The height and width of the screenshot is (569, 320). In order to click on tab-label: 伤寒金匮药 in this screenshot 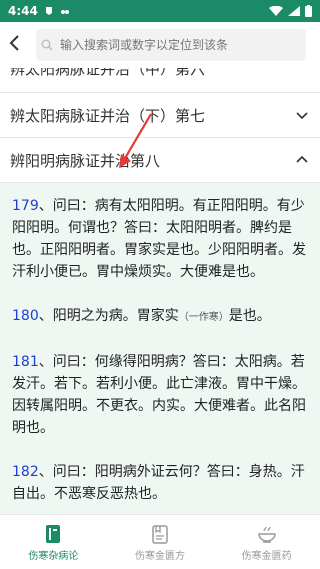, I will do `click(266, 556)`.